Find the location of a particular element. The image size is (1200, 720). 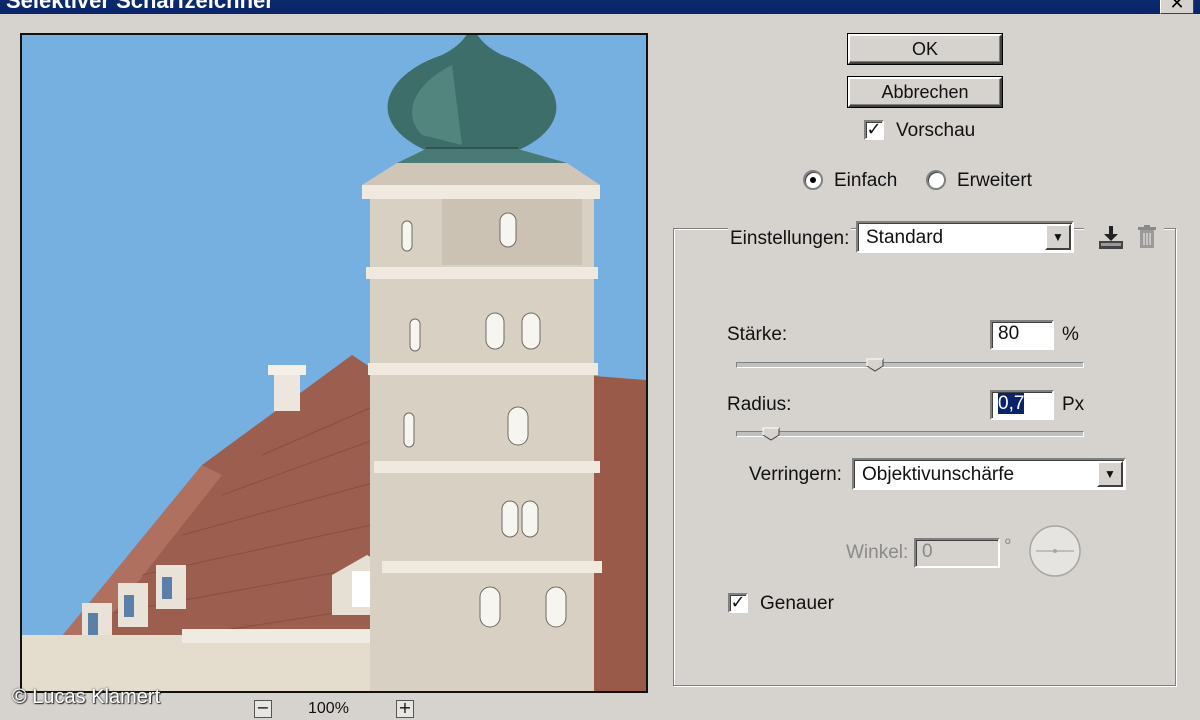

angle-dial-icon is located at coordinates (1055, 551).